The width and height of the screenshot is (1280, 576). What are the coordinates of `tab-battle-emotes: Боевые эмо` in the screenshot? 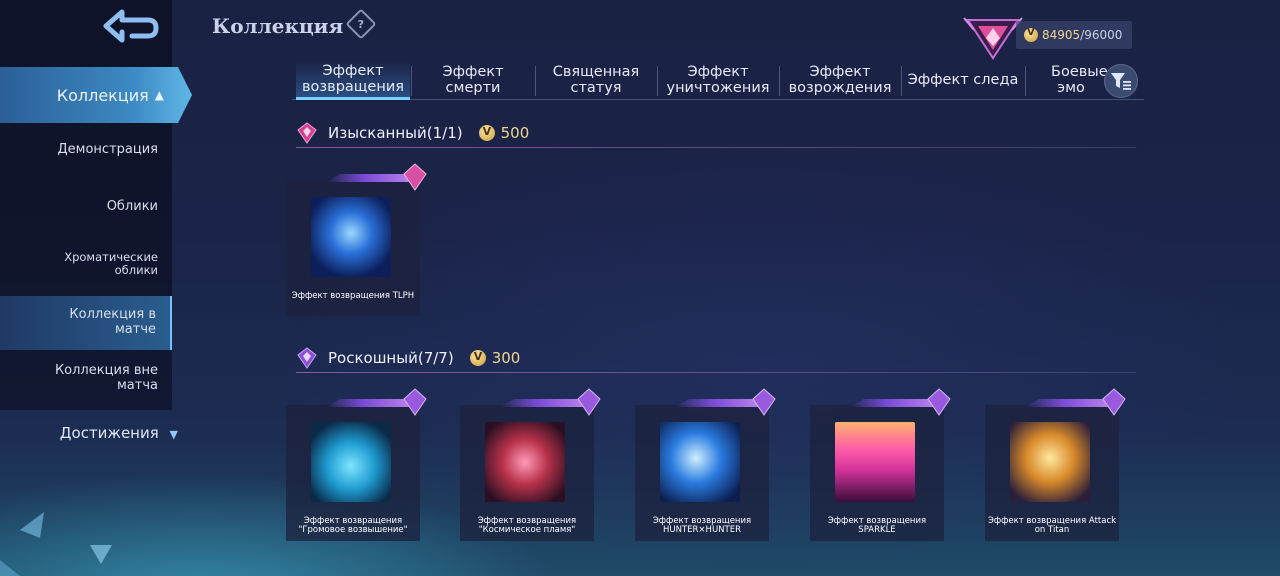 It's located at (1071, 80).